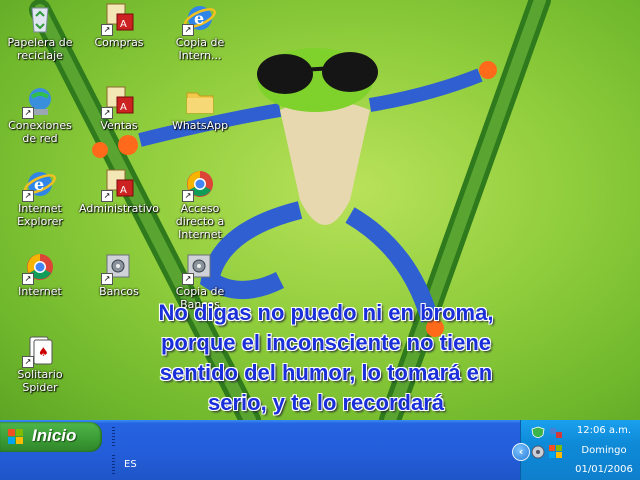 This screenshot has height=480, width=640. I want to click on desktop-icon-compras: A ↗ Compras, so click(119, 25).